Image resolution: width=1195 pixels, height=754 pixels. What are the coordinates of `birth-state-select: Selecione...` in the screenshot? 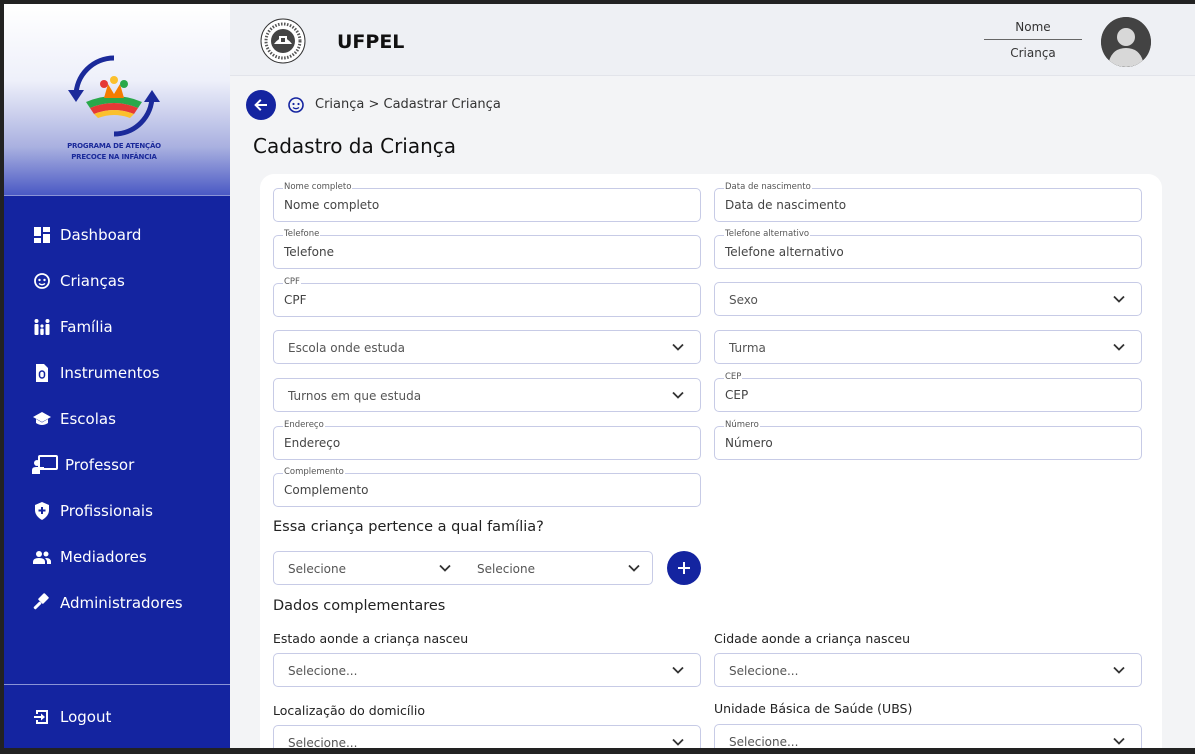 It's located at (487, 670).